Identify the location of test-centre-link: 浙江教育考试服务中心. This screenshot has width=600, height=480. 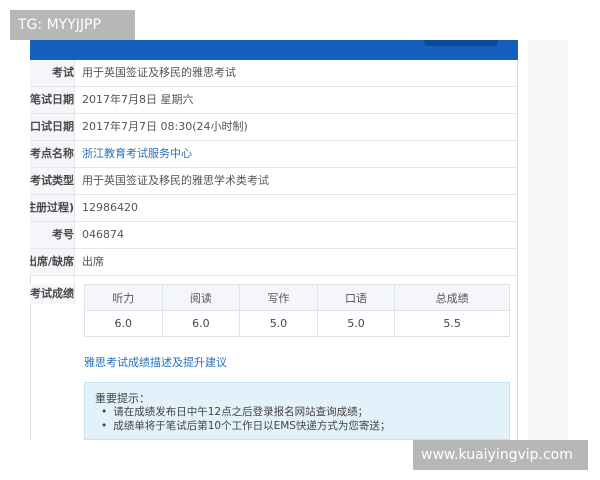
(137, 154).